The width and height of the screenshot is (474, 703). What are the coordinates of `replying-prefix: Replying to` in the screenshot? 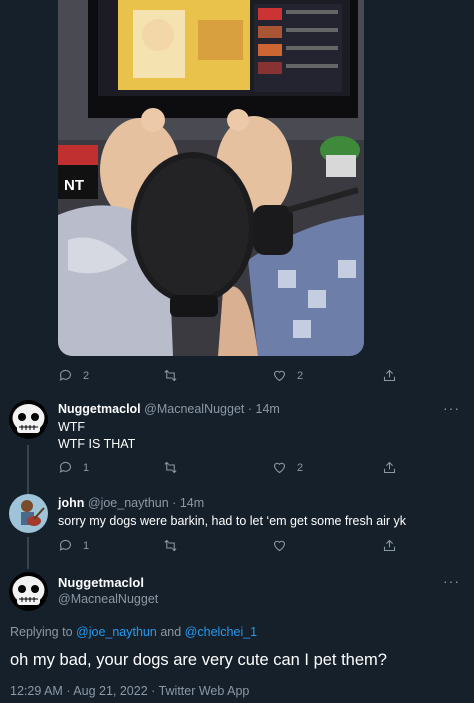 It's located at (41, 632).